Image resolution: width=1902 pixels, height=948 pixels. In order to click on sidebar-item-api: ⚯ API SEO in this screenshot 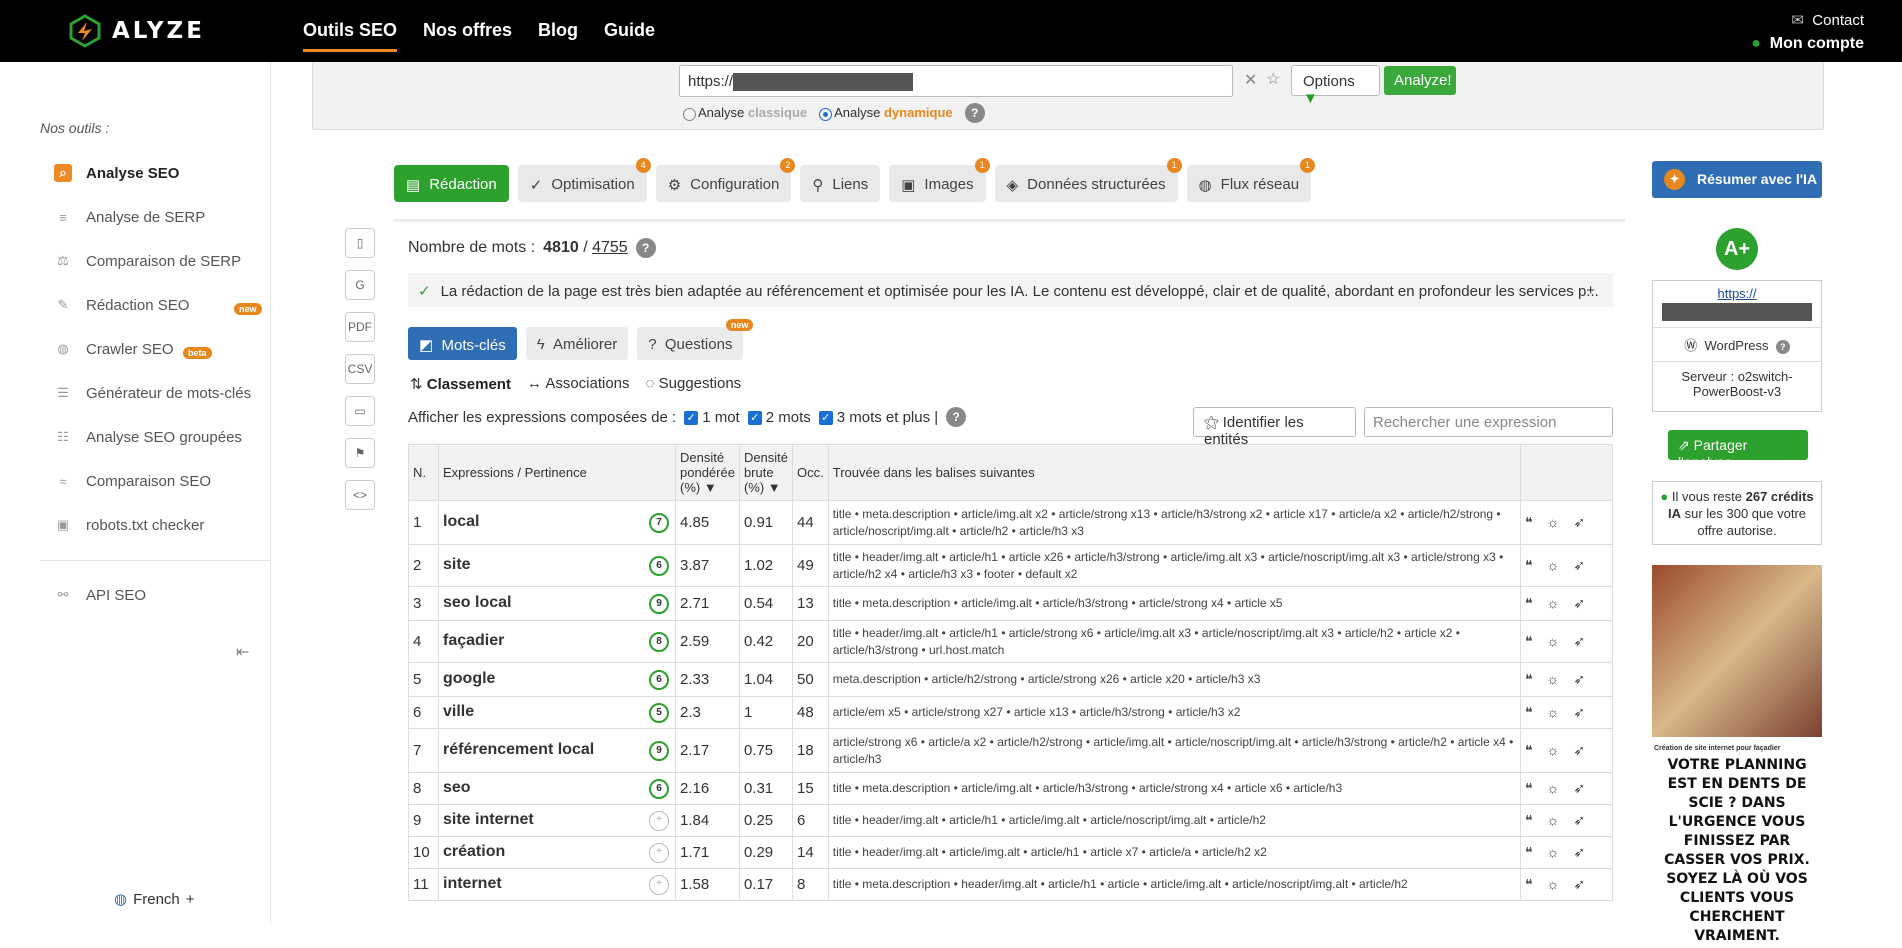, I will do `click(100, 595)`.